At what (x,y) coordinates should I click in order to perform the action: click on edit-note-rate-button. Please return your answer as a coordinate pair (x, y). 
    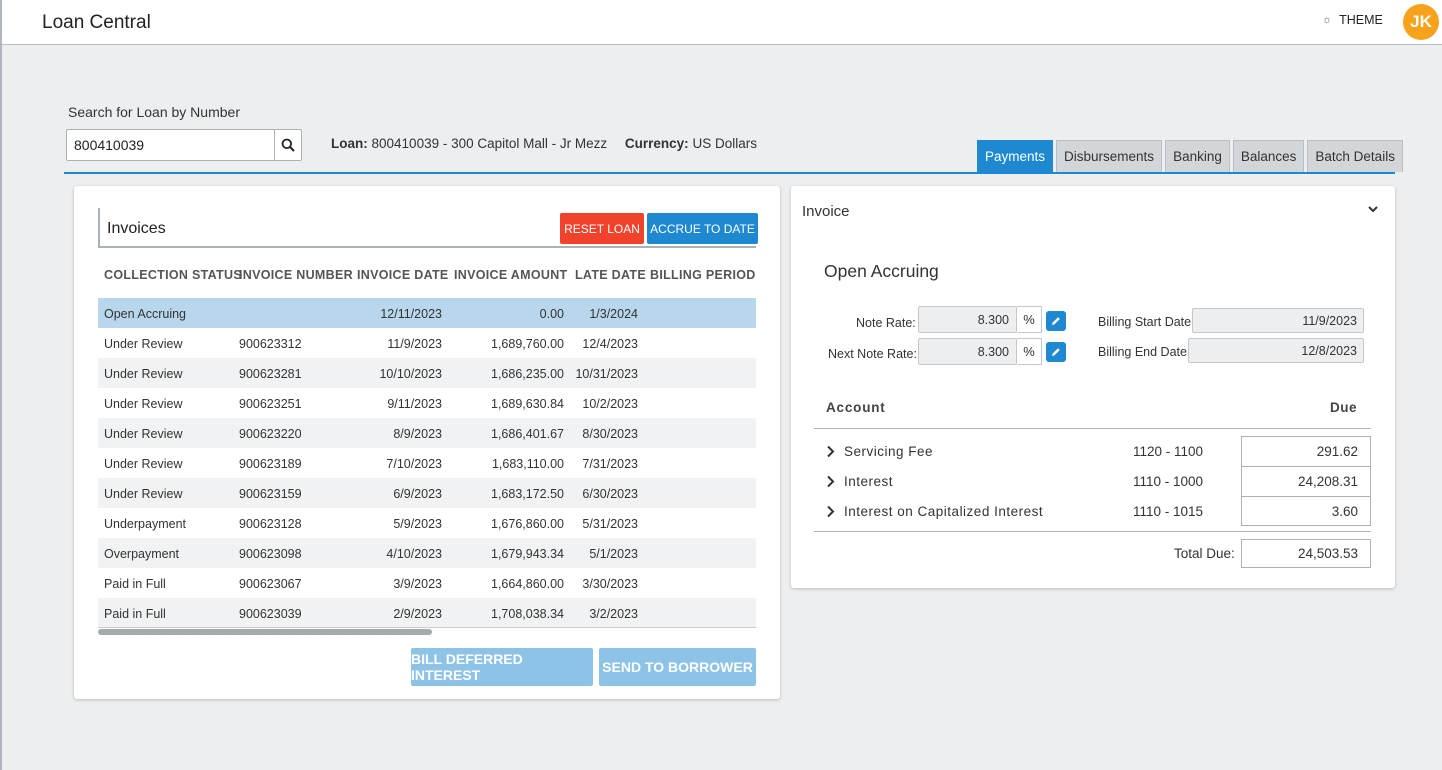
    Looking at the image, I should click on (1056, 321).